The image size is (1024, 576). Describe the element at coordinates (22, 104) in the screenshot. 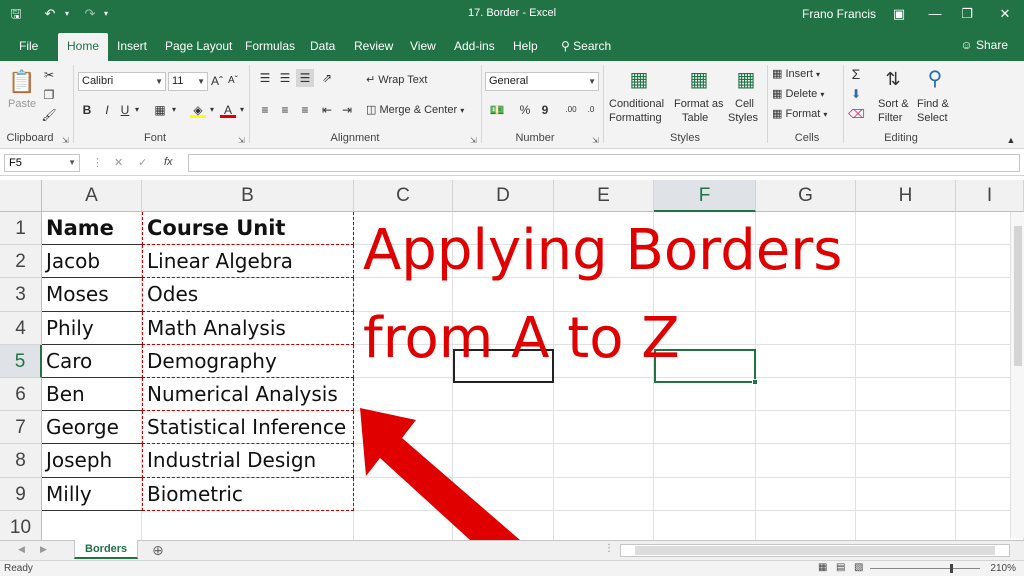

I see `paste-label: Paste` at that location.